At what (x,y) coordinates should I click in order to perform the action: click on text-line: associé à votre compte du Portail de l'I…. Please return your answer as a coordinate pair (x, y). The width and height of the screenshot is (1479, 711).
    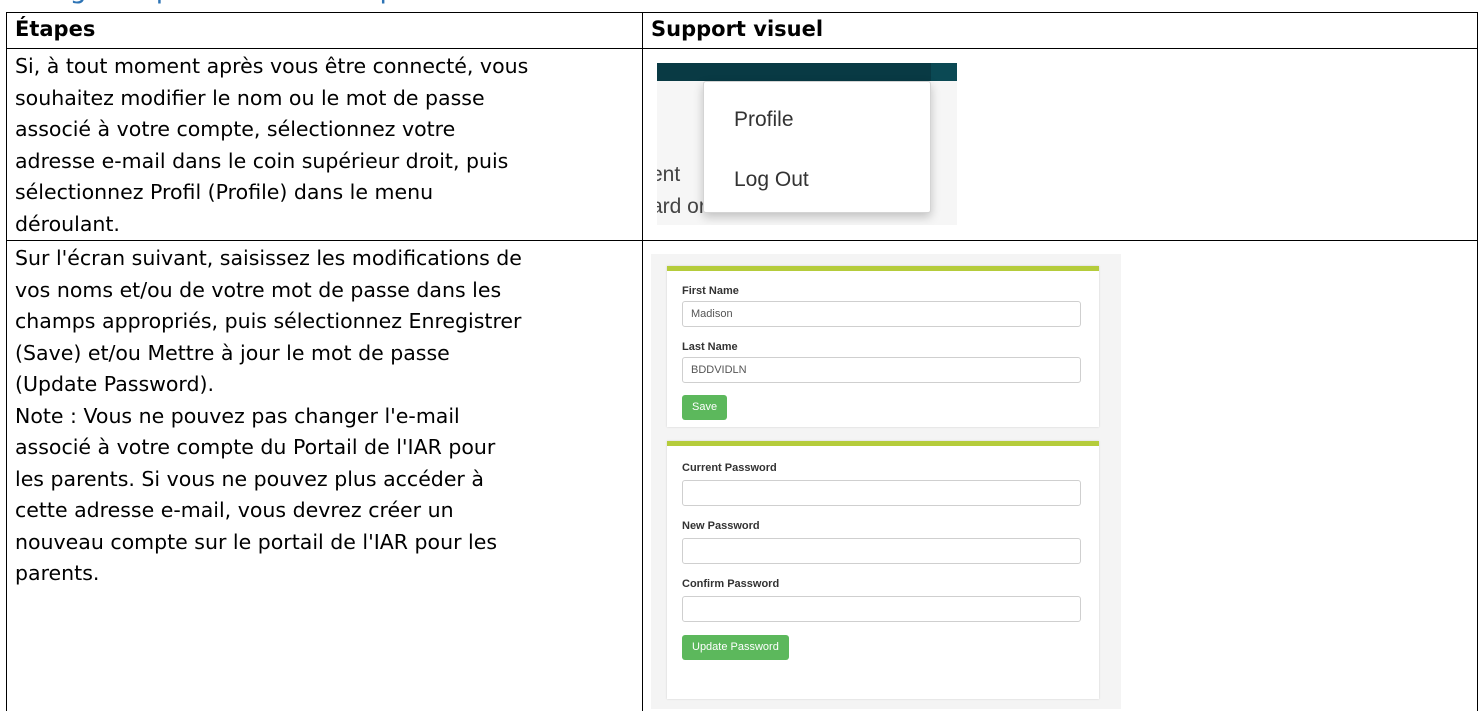
    Looking at the image, I should click on (255, 447).